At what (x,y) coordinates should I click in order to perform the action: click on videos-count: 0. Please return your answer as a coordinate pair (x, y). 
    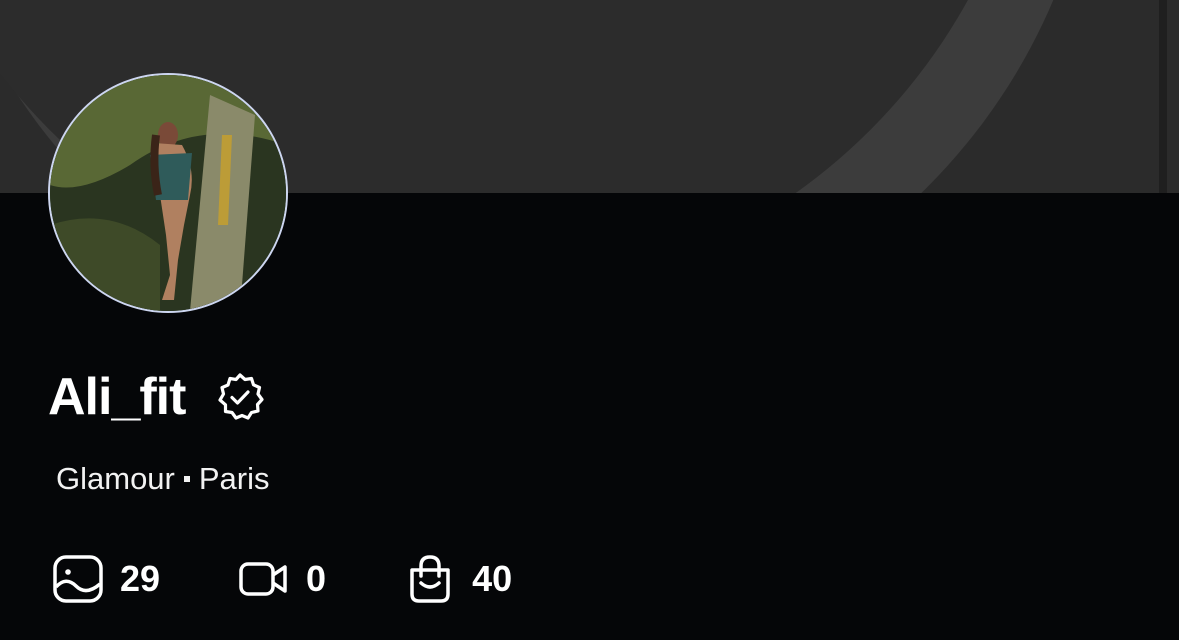
    Looking at the image, I should click on (316, 578).